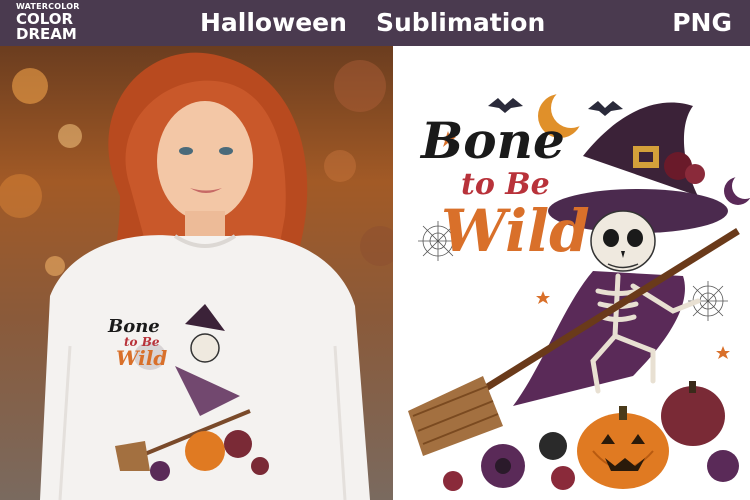 The image size is (750, 500). What do you see at coordinates (737, 189) in the screenshot?
I see `moon-icon-small` at bounding box center [737, 189].